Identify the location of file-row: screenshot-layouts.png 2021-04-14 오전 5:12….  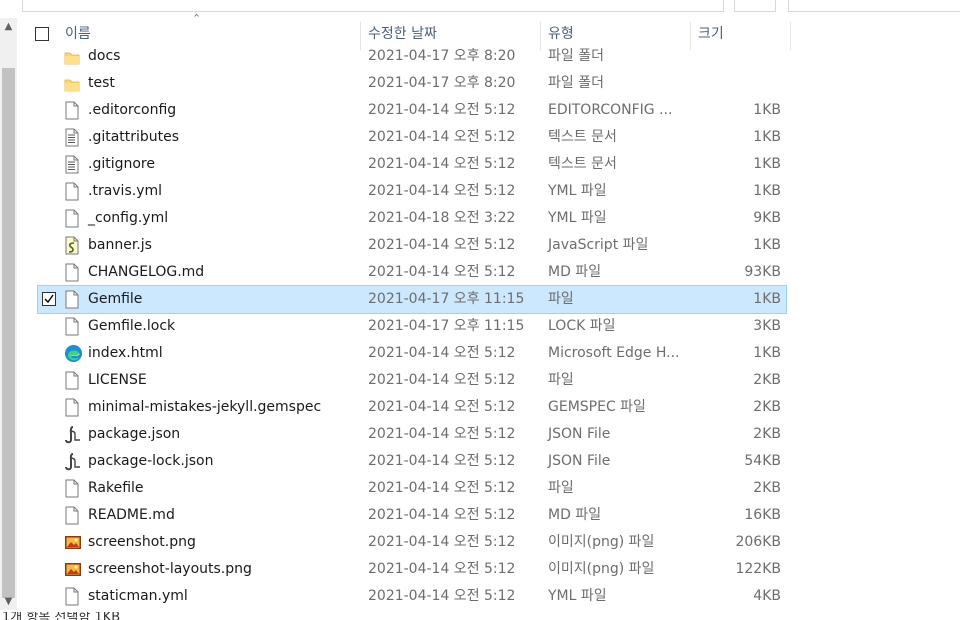
(412, 569).